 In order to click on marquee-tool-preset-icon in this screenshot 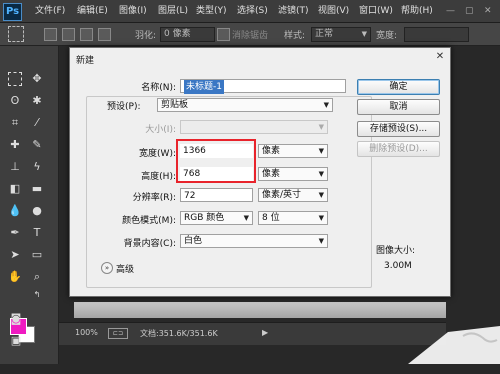, I will do `click(16, 34)`.